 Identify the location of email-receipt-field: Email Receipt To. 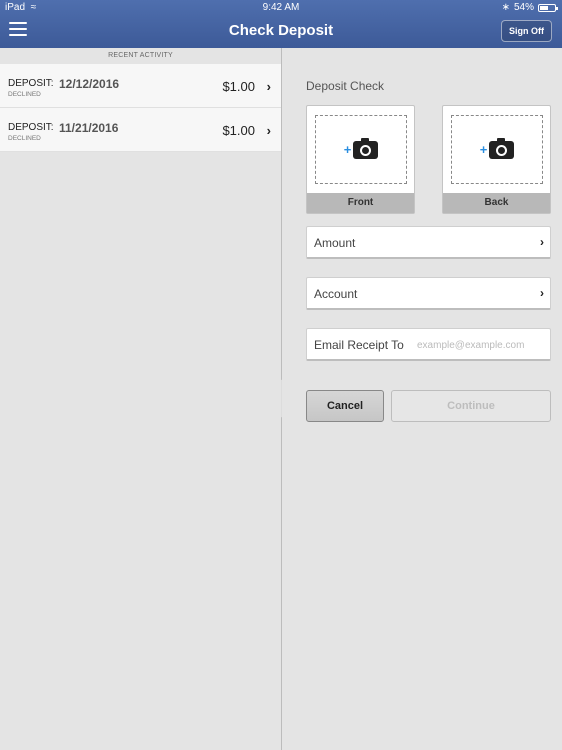
(428, 344).